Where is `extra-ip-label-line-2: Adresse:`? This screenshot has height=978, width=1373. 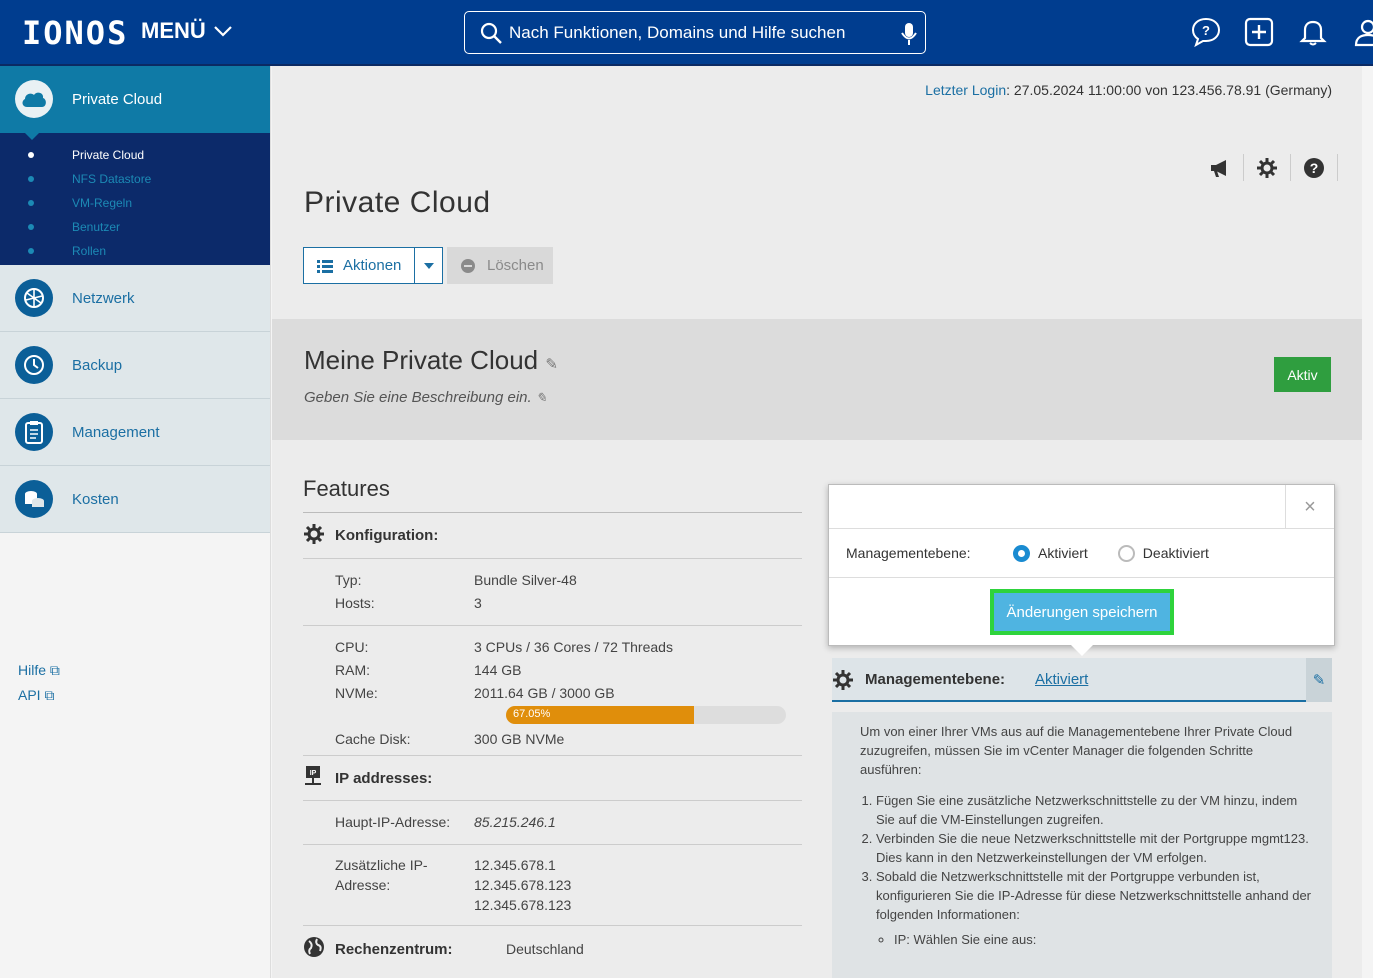
extra-ip-label-line-2: Adresse: is located at coordinates (363, 885).